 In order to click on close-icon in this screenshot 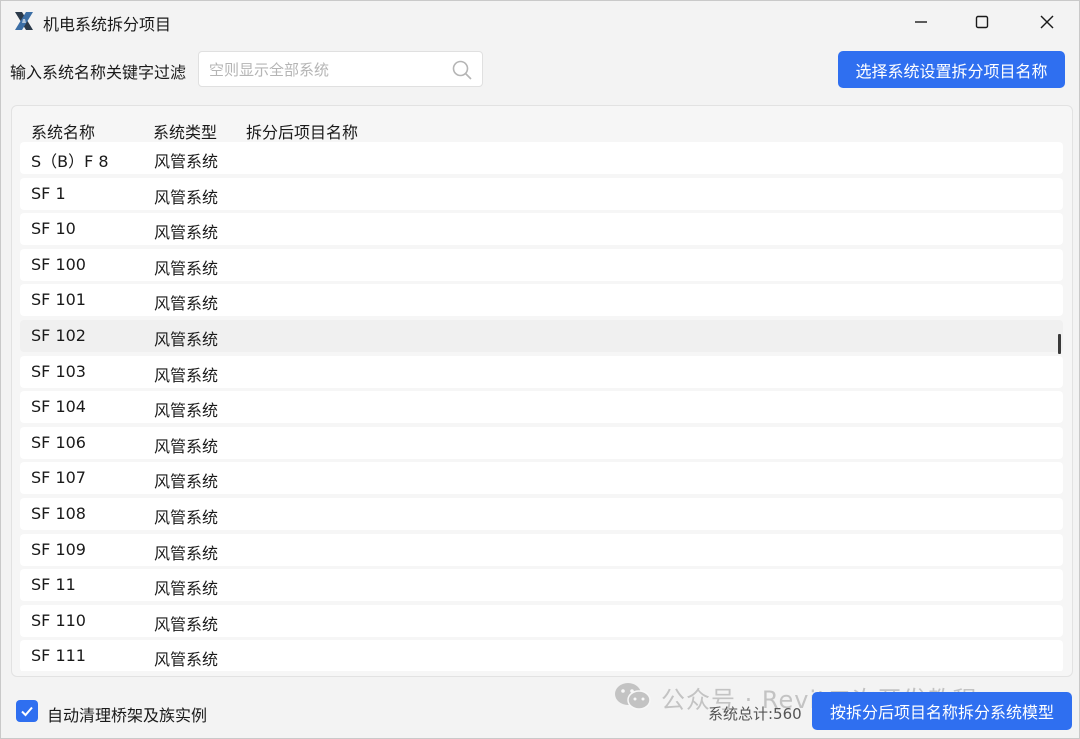, I will do `click(1047, 22)`.